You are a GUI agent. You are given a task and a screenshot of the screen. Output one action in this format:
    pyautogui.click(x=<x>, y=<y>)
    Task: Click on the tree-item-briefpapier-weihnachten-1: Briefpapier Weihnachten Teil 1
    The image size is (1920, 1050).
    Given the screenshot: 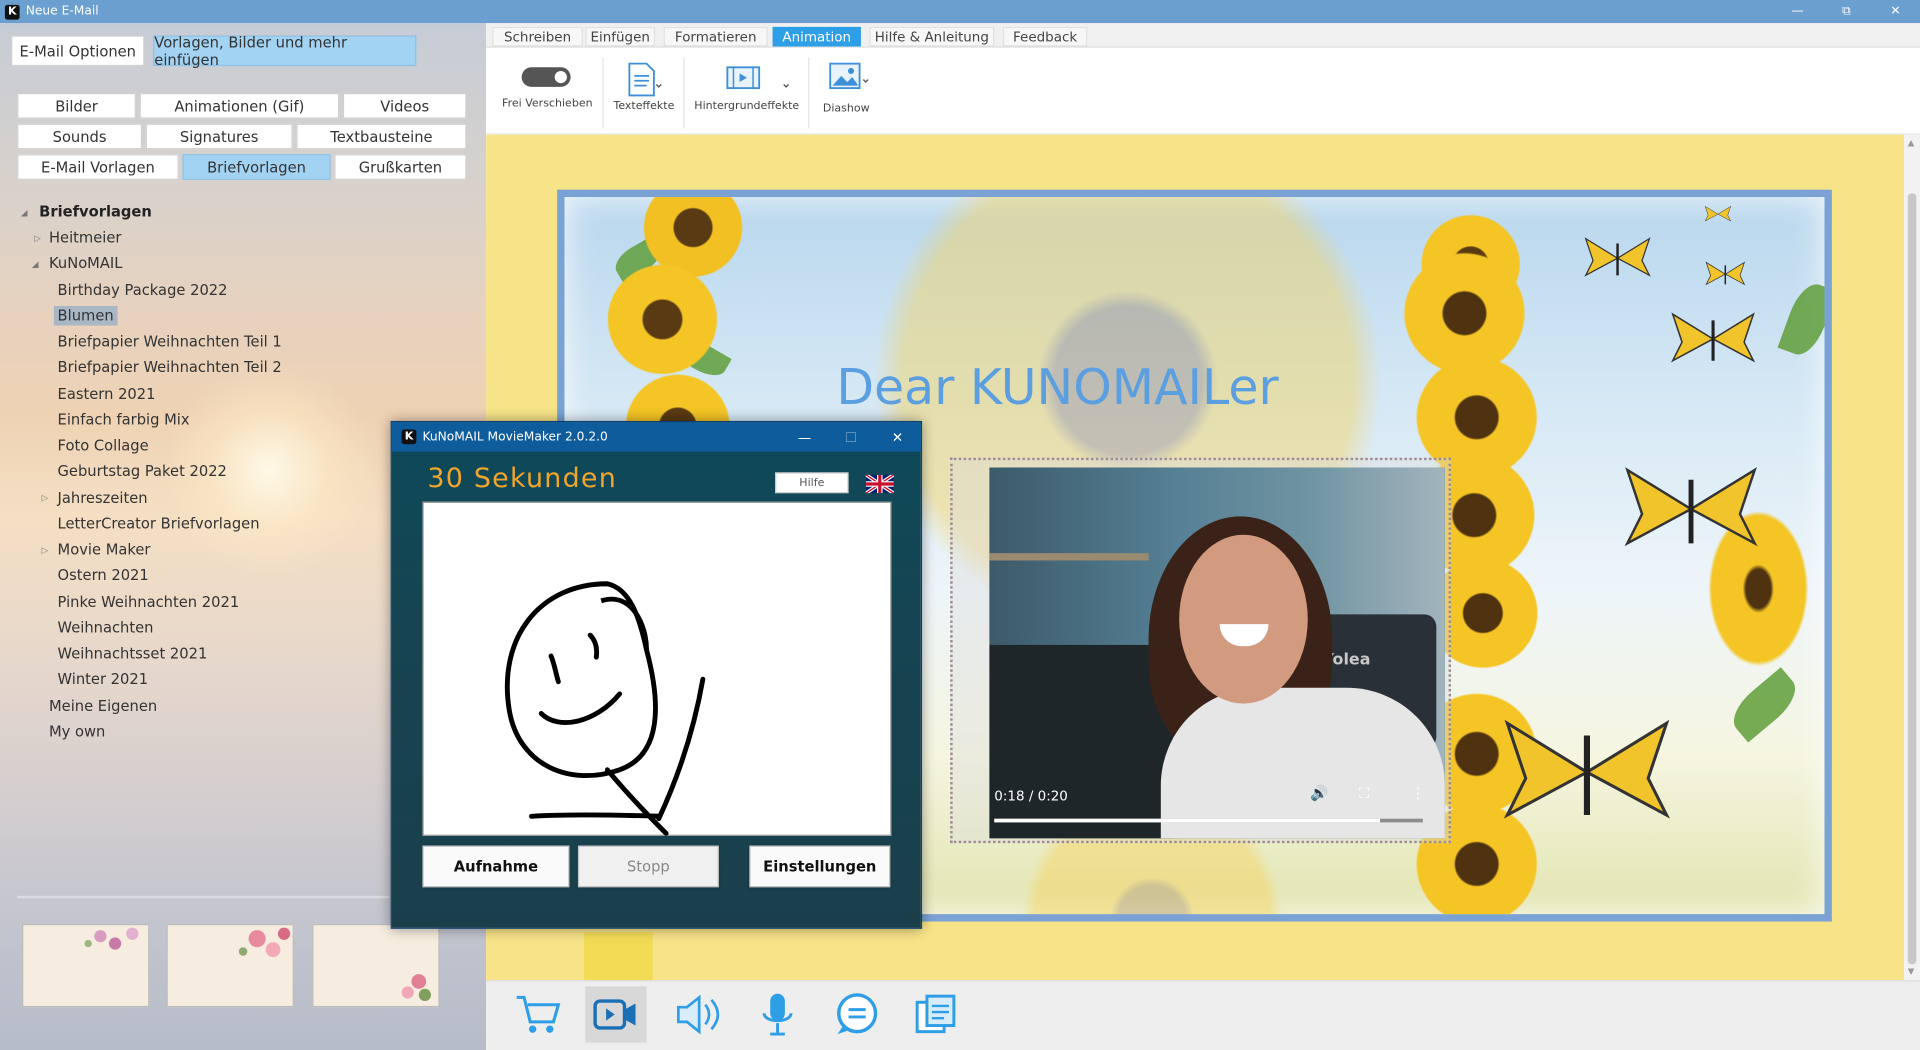 What is the action you would take?
    pyautogui.click(x=170, y=342)
    